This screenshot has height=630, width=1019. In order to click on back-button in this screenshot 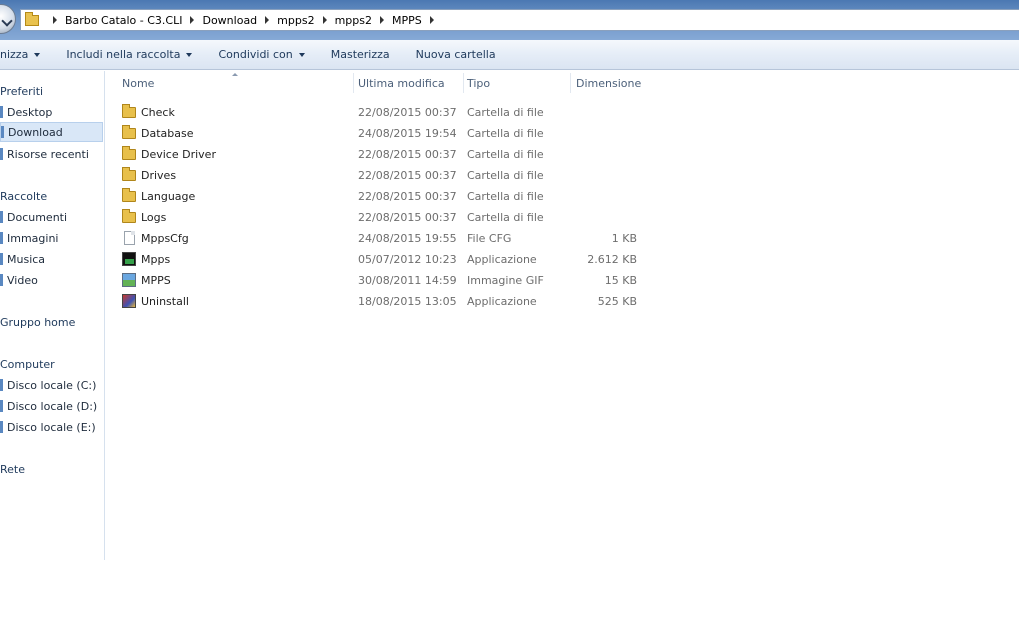, I will do `click(8, 19)`.